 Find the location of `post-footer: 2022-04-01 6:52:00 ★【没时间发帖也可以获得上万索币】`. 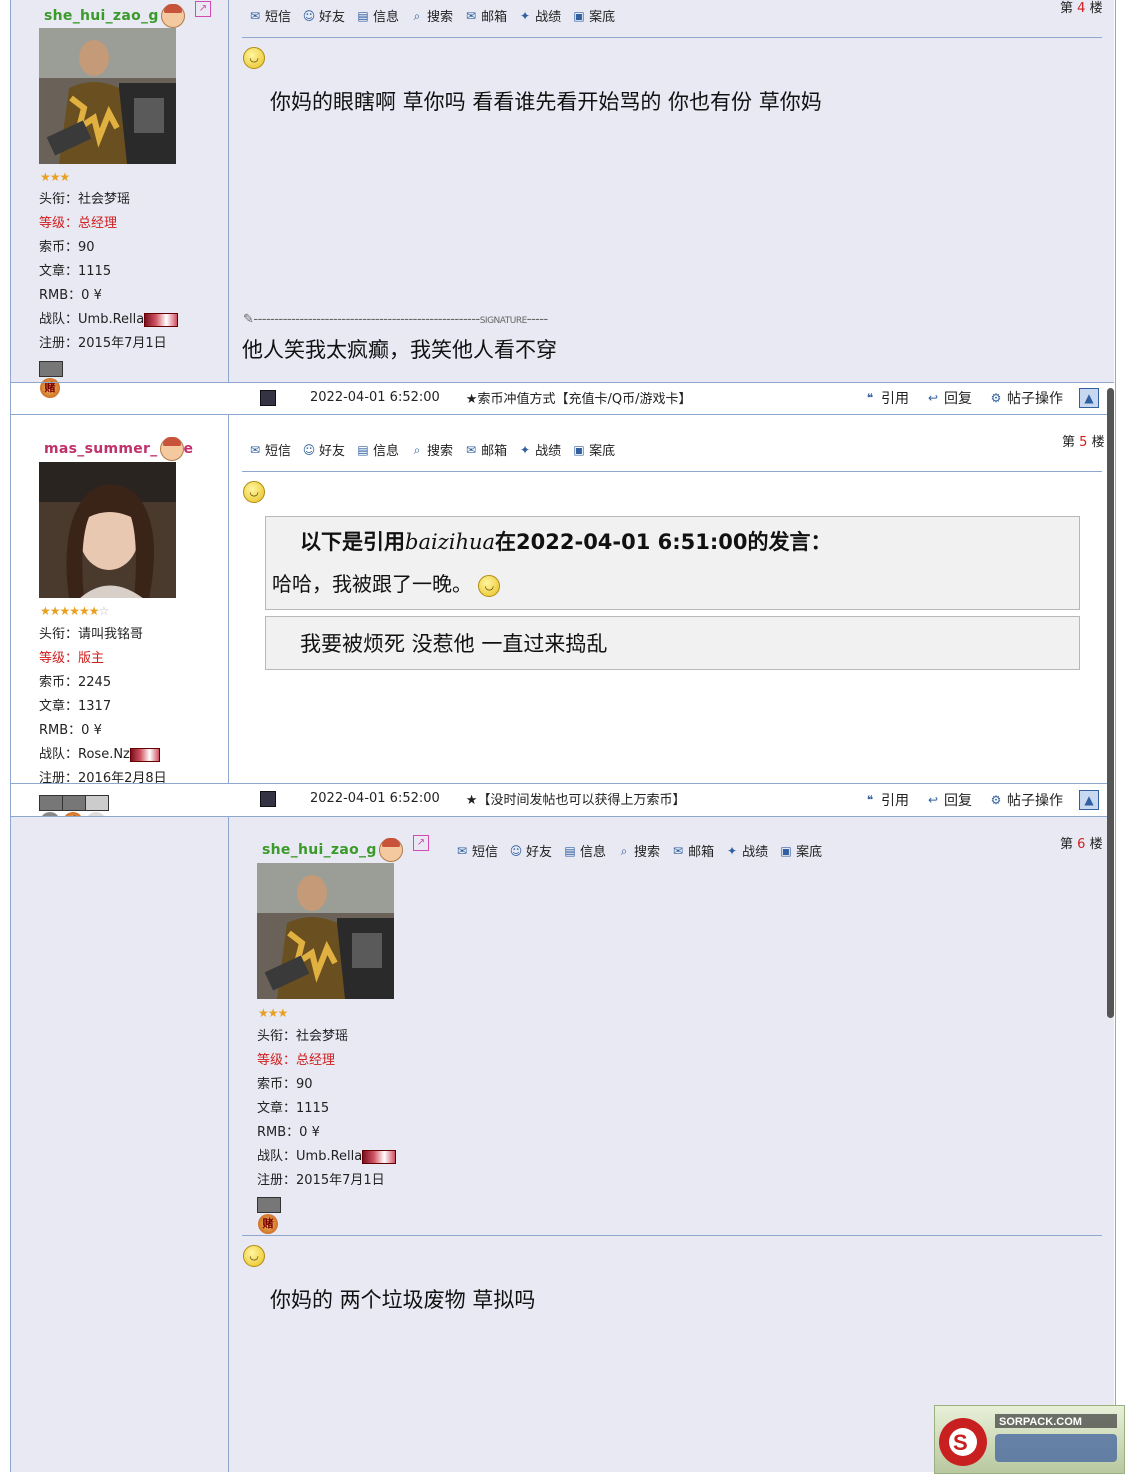

post-footer: 2022-04-01 6:52:00 ★【没时间发帖也可以获得上万索币】 is located at coordinates (472, 798).